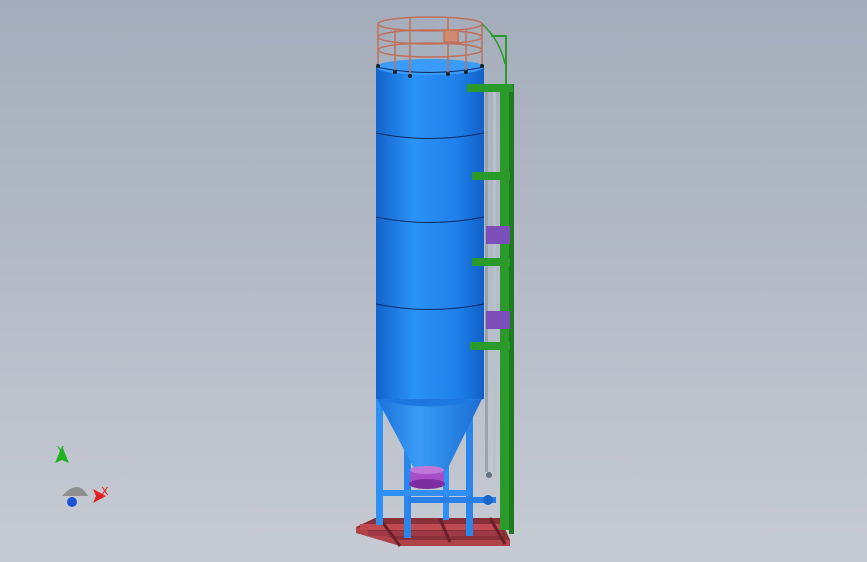  I want to click on y-axis-label: Y, so click(60, 450).